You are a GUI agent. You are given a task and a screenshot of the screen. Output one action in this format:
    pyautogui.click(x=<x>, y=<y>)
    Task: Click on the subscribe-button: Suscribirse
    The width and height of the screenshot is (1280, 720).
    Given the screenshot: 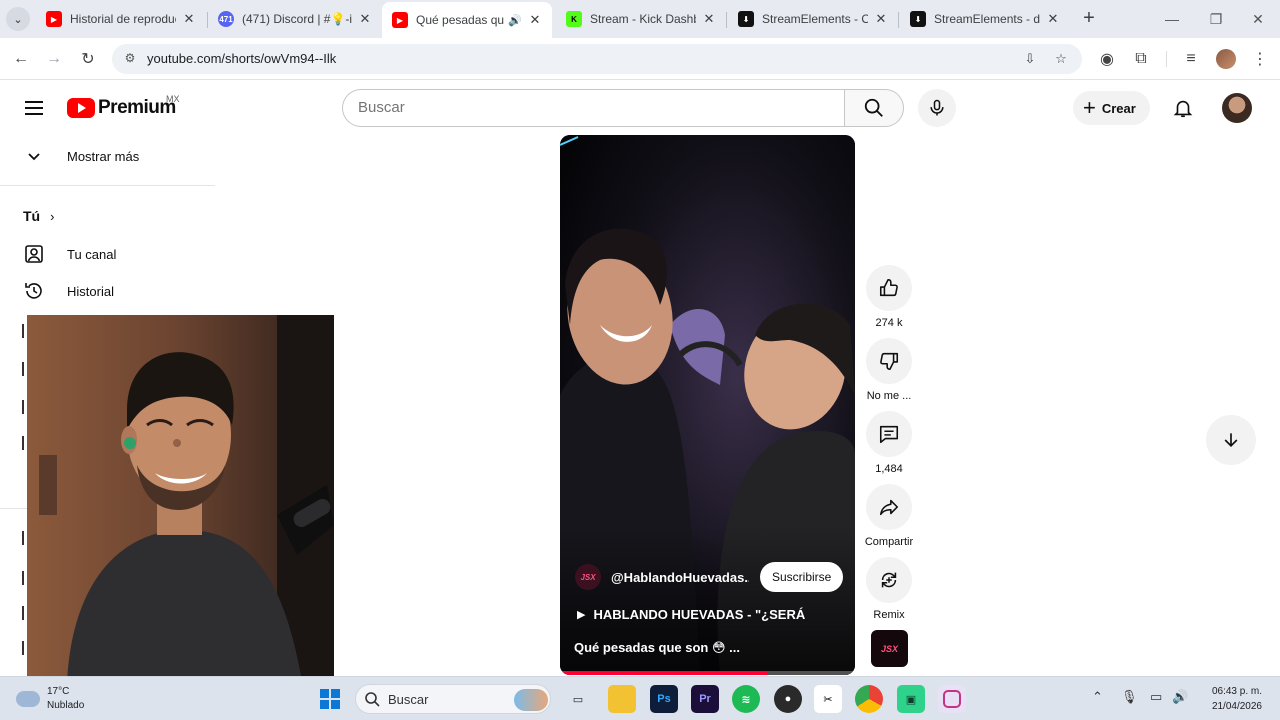 What is the action you would take?
    pyautogui.click(x=802, y=577)
    